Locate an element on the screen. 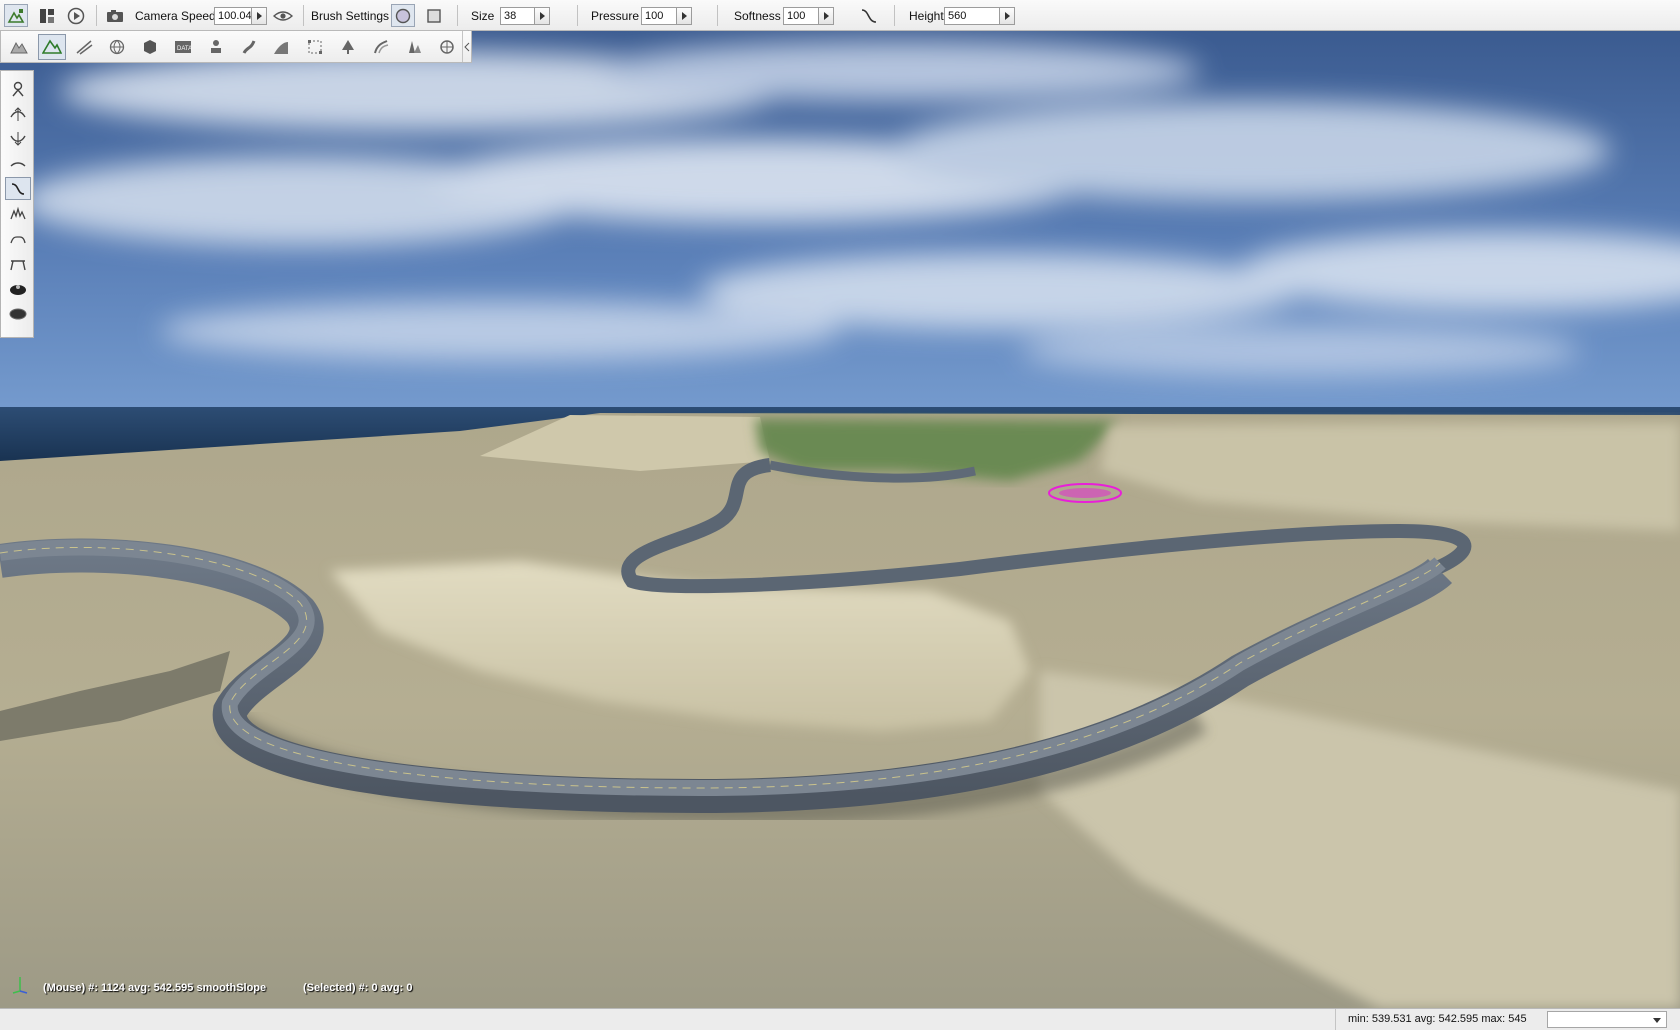 The width and height of the screenshot is (1680, 1030). height-label: Height is located at coordinates (926, 16).